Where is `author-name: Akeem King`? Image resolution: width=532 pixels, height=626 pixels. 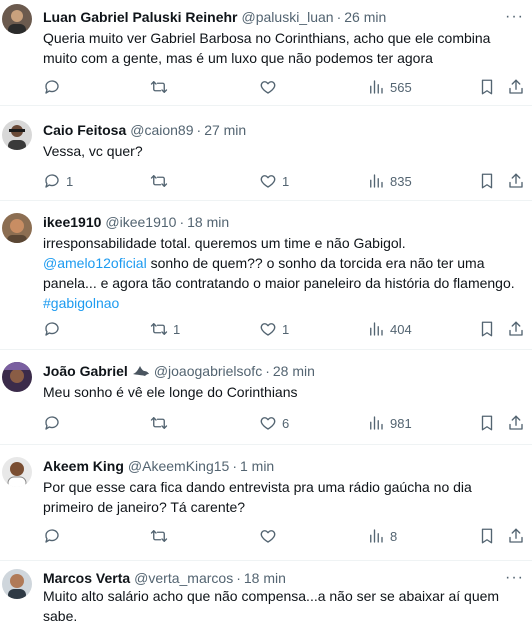
author-name: Akeem King is located at coordinates (83, 466).